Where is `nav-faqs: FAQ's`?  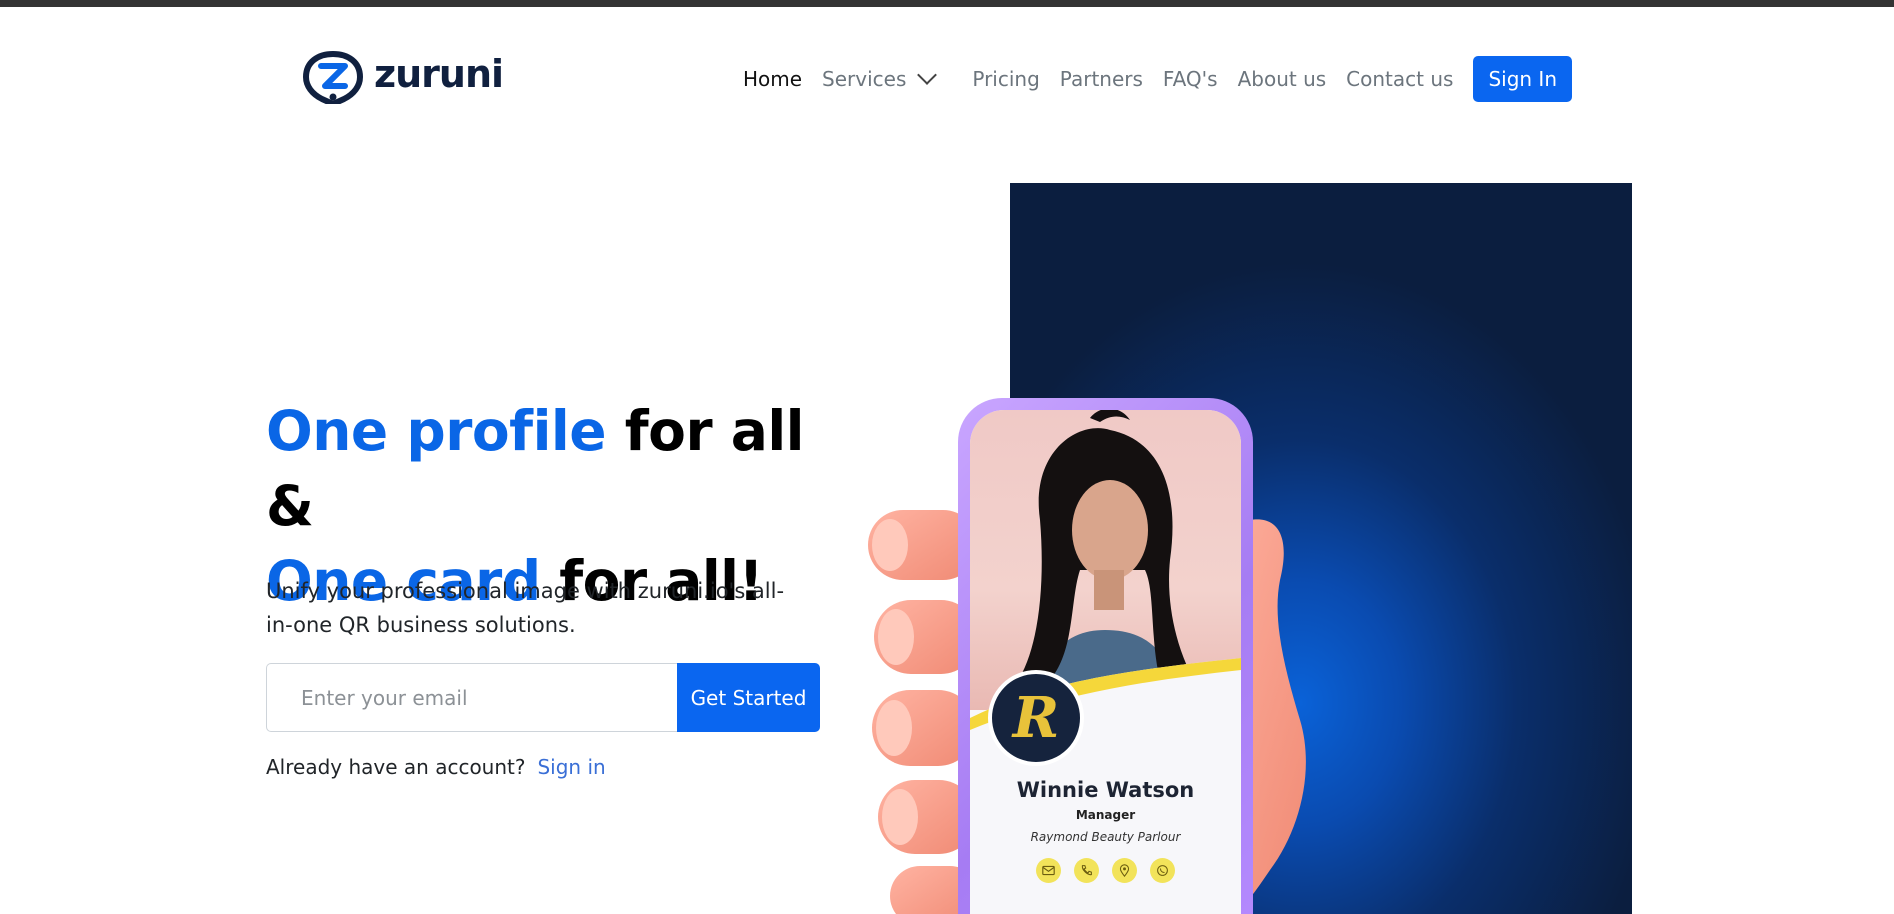 nav-faqs: FAQ's is located at coordinates (1190, 79).